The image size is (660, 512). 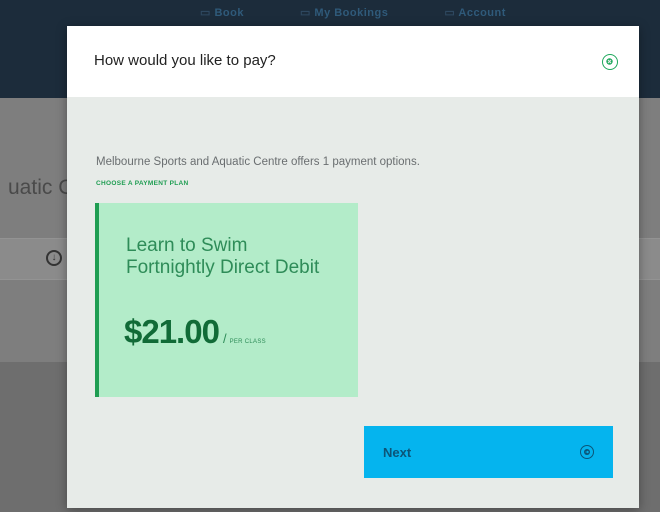 I want to click on plan-price-row: $21.00 / PER CLASS, so click(x=195, y=332).